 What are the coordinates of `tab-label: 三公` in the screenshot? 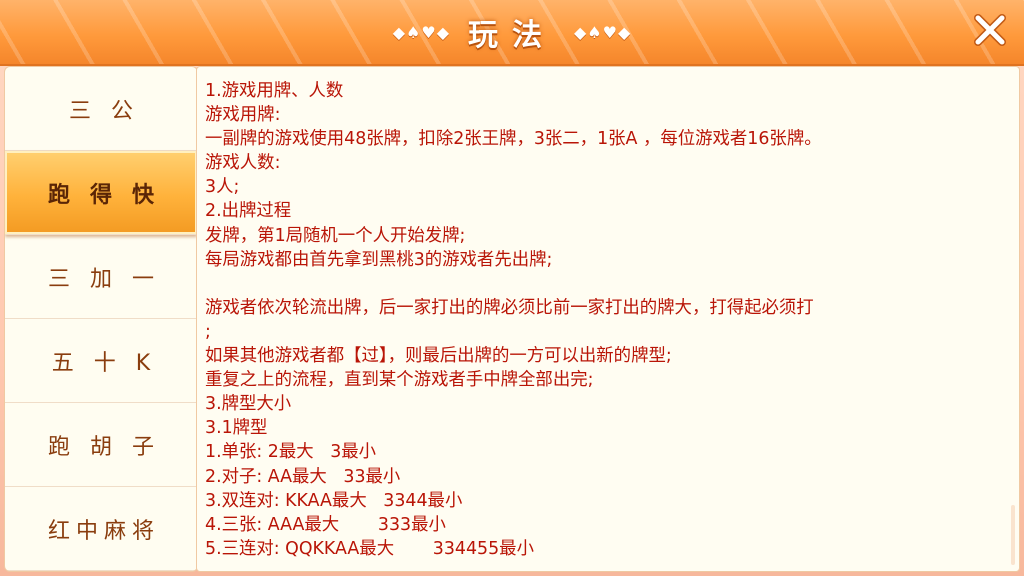 It's located at (110, 111).